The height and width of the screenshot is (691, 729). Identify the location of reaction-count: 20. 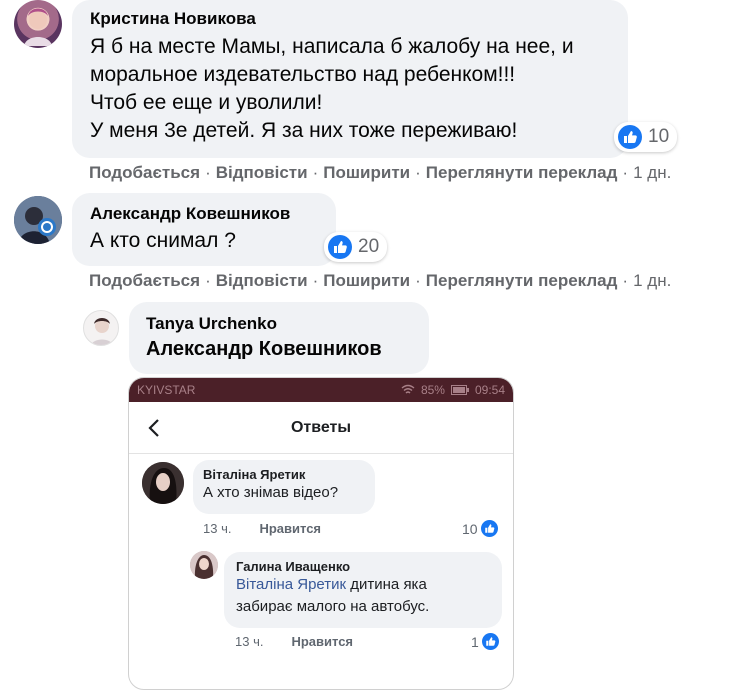
(356, 247).